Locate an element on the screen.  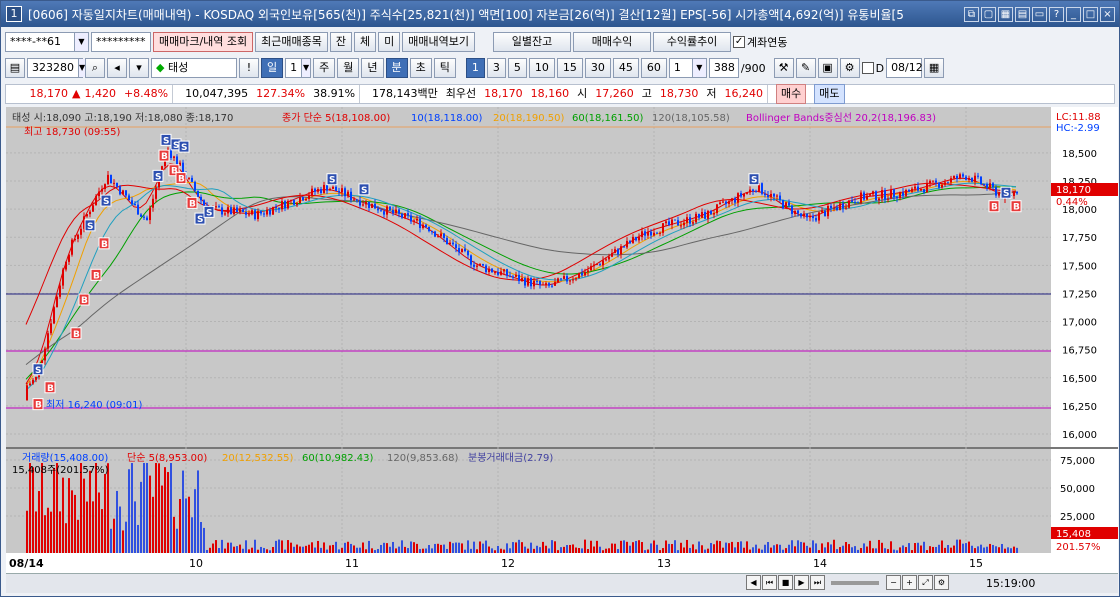
tab-month: 월 is located at coordinates (348, 68).